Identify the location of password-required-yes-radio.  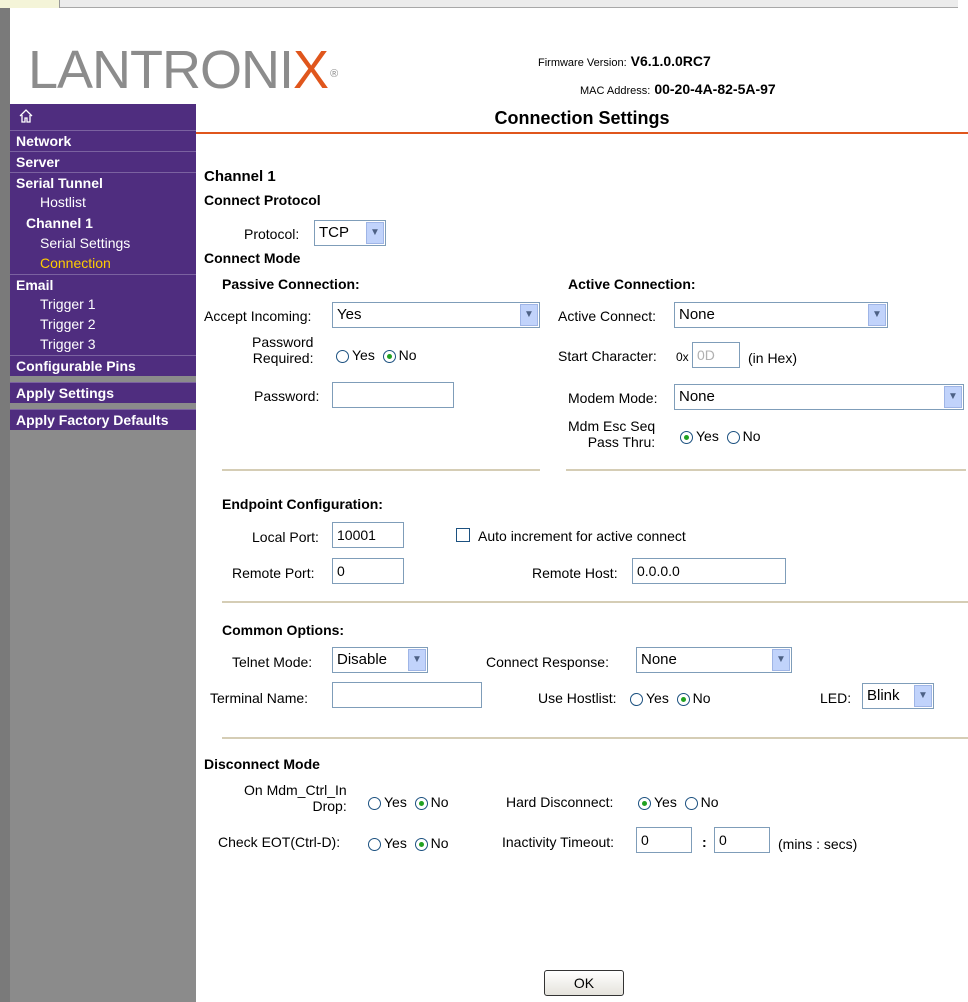
(342, 356).